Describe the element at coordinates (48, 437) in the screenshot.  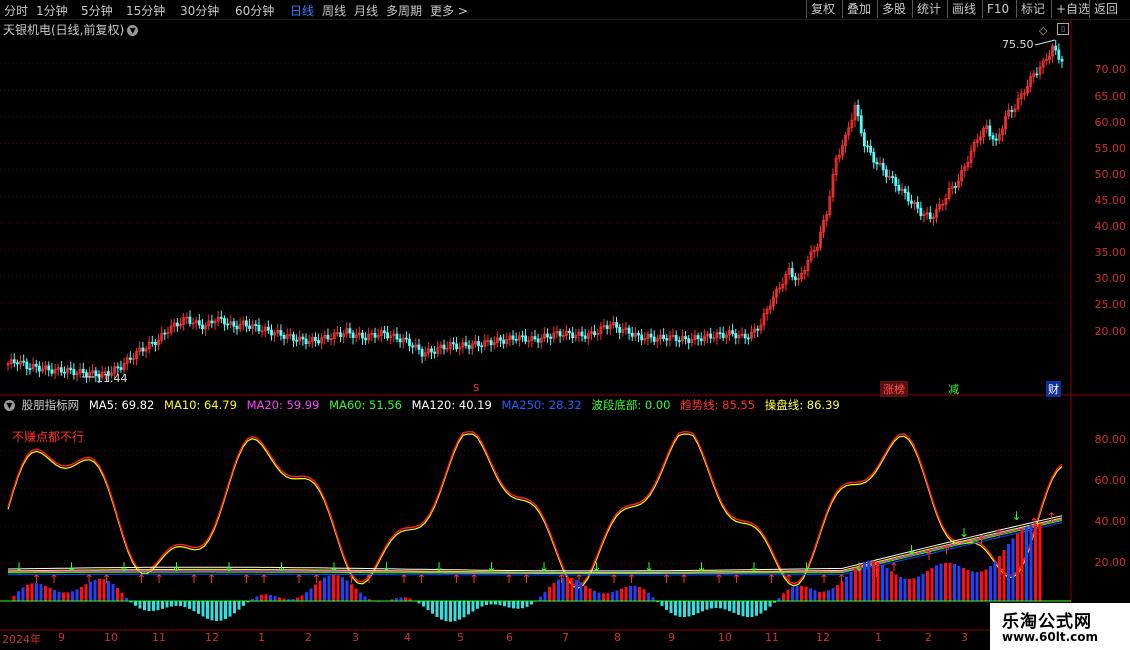
I see `indicator-note: 不赚点都不行` at that location.